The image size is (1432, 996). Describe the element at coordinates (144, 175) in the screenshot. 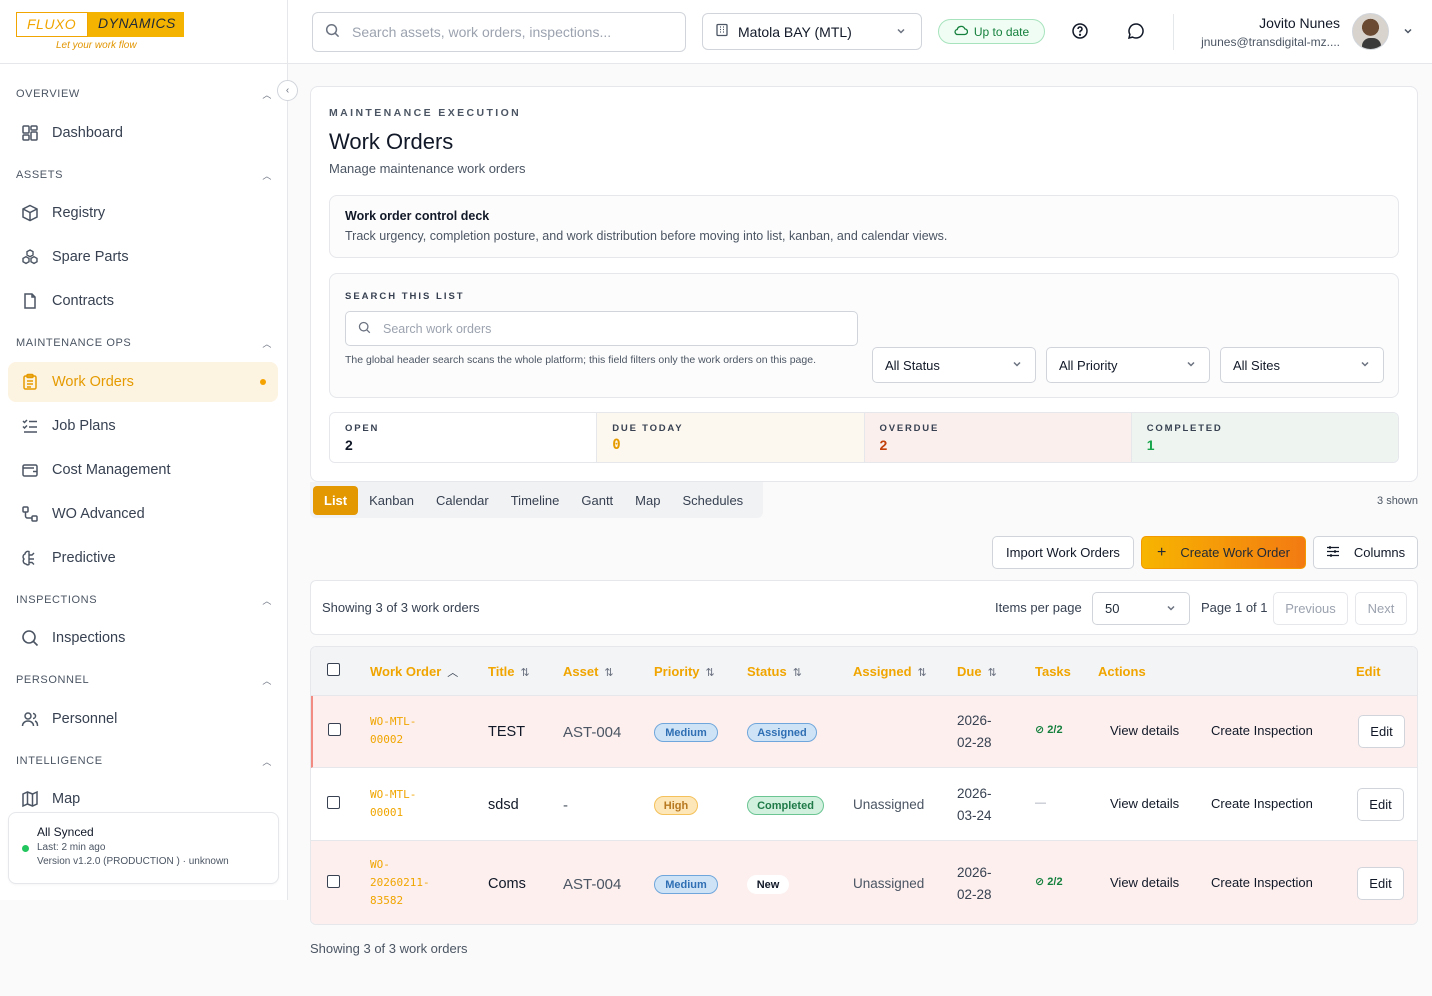

I see `section-assets: ASSETS ︿` at that location.